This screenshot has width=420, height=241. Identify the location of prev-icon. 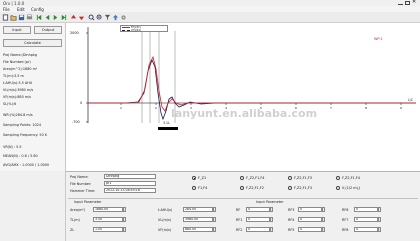
(47, 17).